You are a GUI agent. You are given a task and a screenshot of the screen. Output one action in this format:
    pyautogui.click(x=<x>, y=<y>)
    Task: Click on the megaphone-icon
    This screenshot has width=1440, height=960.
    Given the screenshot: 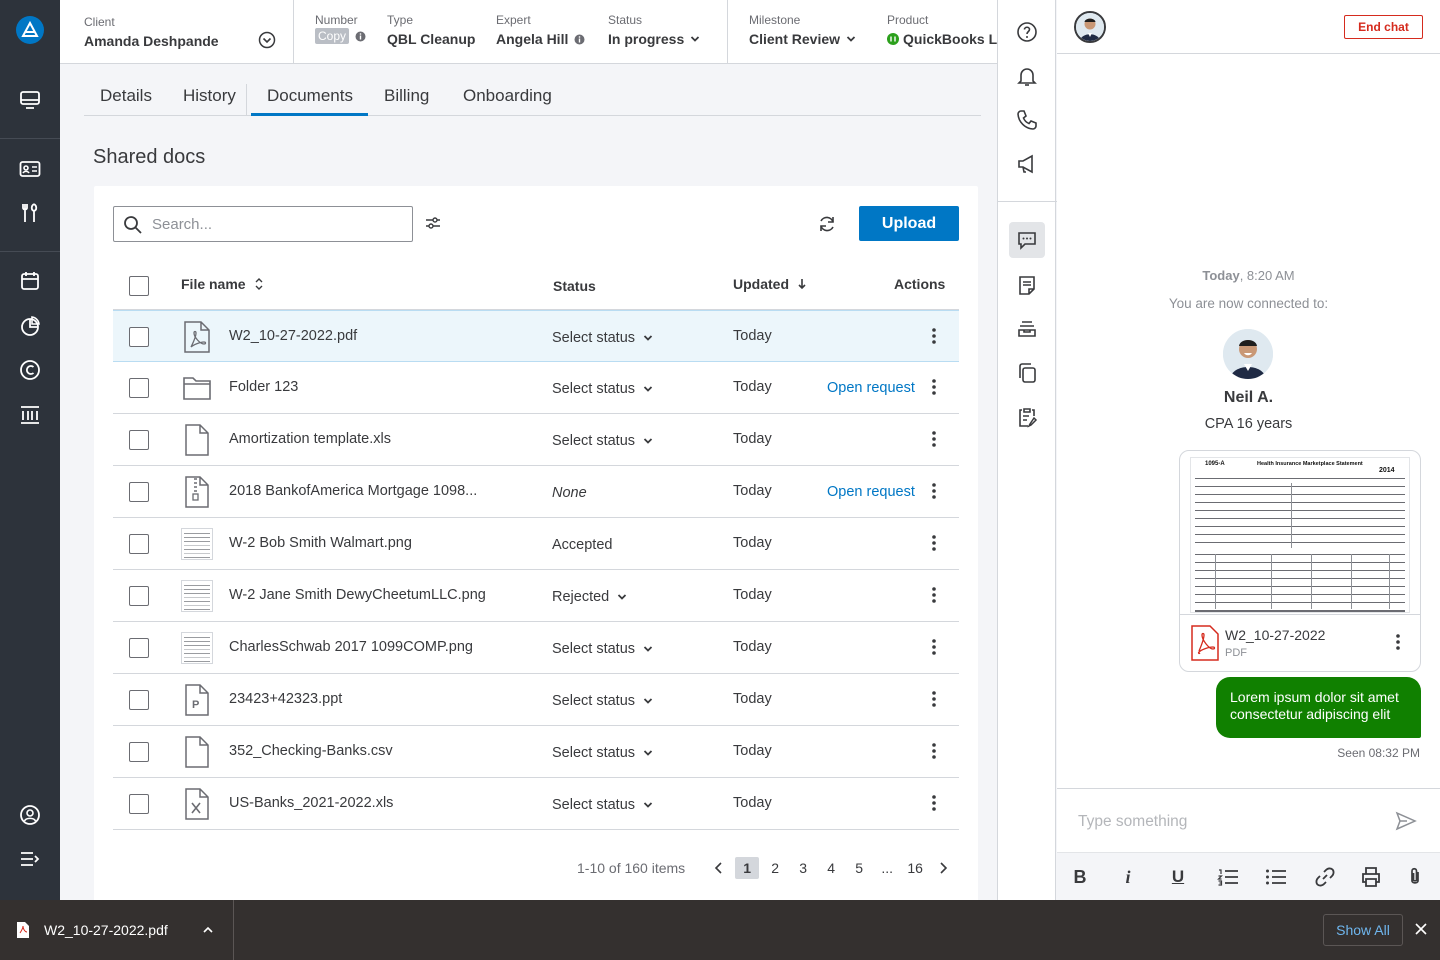 What is the action you would take?
    pyautogui.click(x=1027, y=164)
    